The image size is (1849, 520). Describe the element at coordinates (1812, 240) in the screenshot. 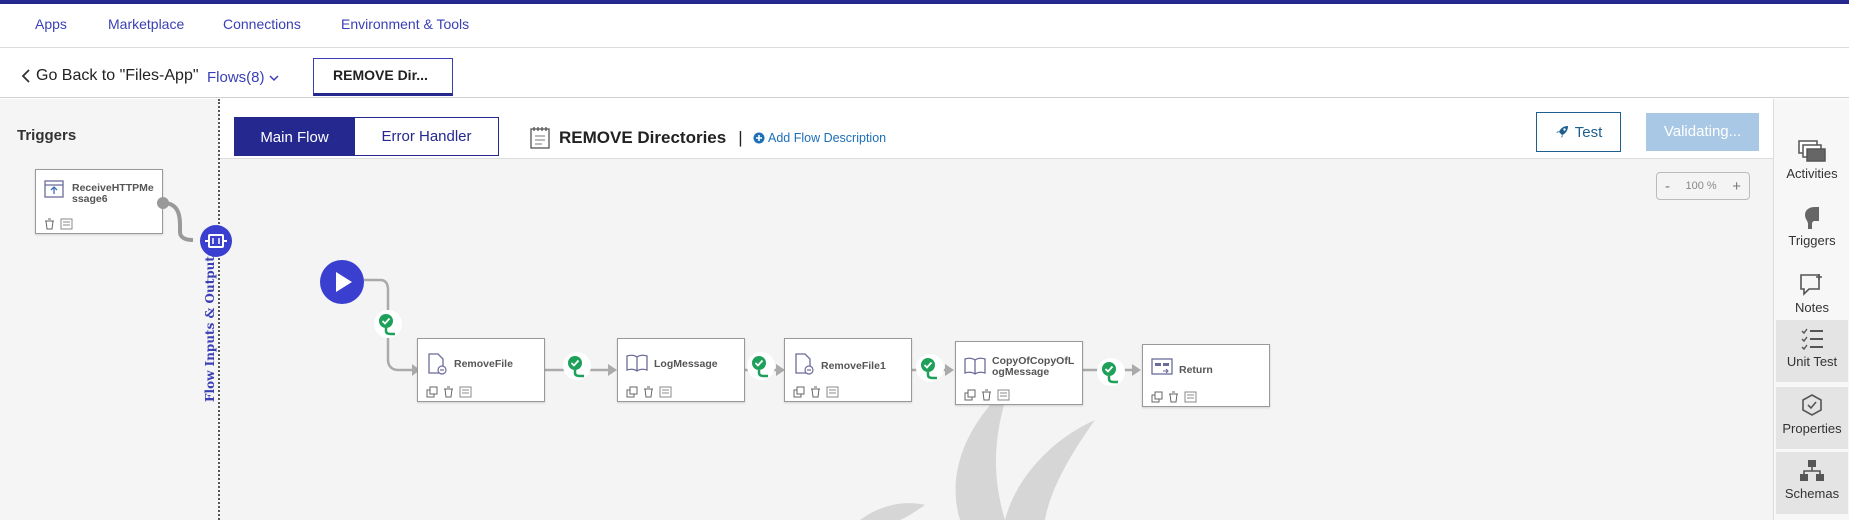

I see `sidebar-label-triggers: Triggers` at that location.